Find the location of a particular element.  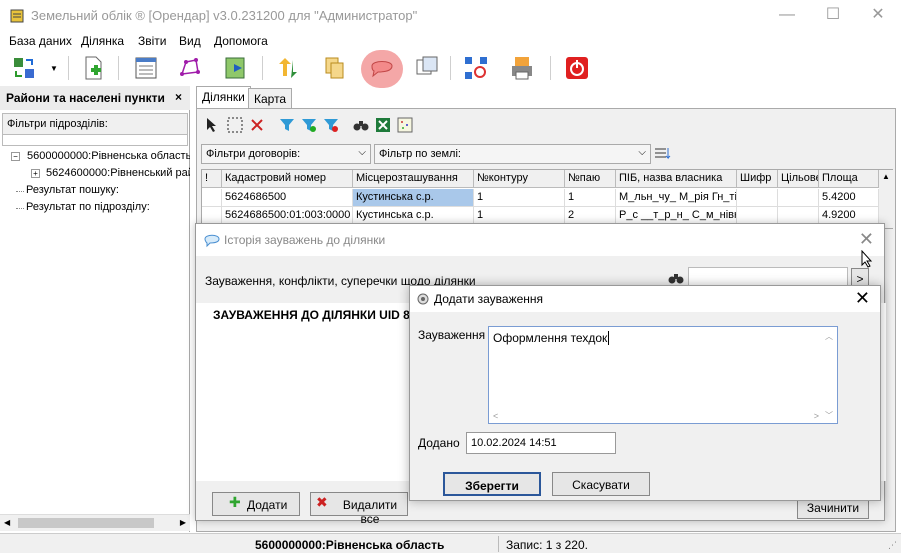

sort-list-icon is located at coordinates (663, 154).